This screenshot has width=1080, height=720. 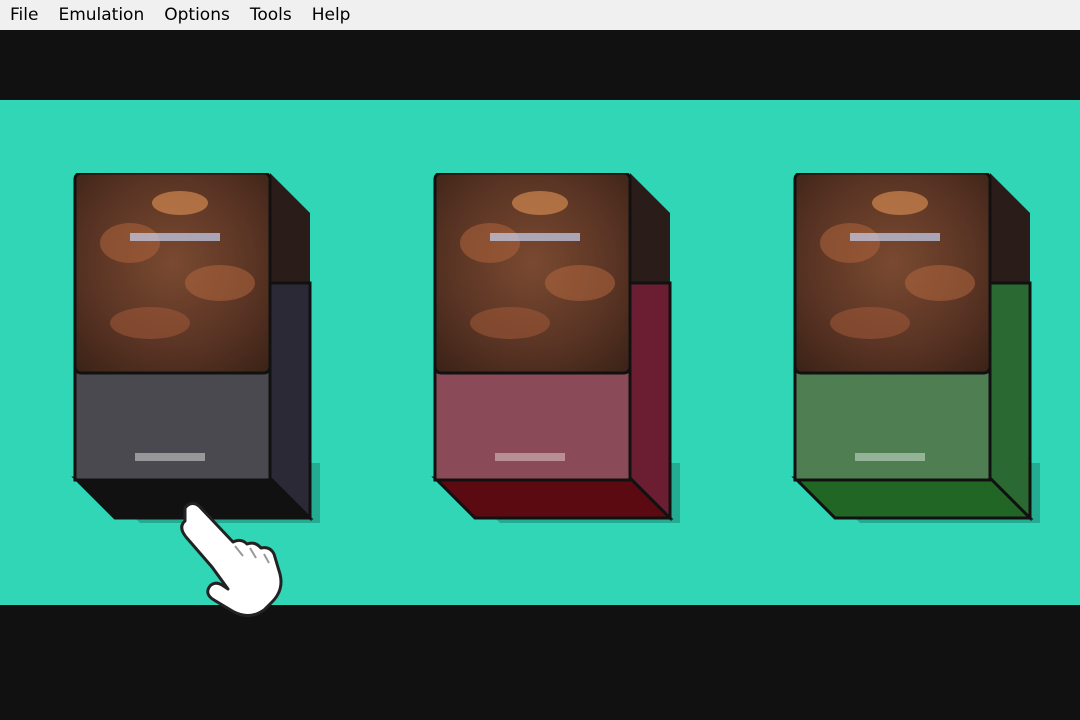 What do you see at coordinates (197, 15) in the screenshot?
I see `menu-options: Options` at bounding box center [197, 15].